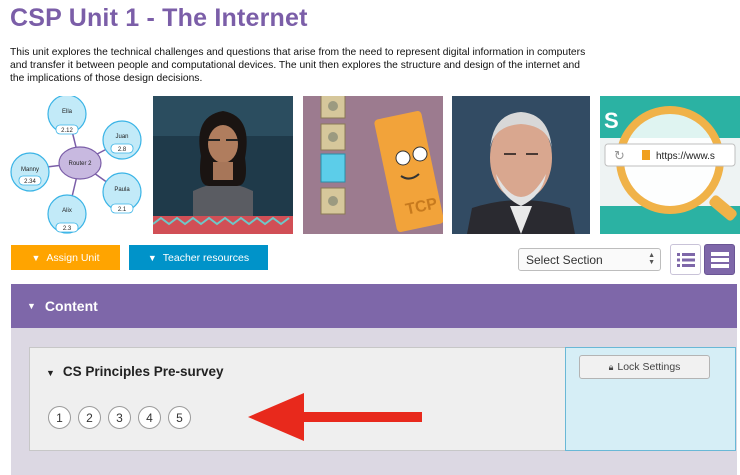 This screenshot has width=740, height=475. I want to click on list-view-button, so click(685, 259).